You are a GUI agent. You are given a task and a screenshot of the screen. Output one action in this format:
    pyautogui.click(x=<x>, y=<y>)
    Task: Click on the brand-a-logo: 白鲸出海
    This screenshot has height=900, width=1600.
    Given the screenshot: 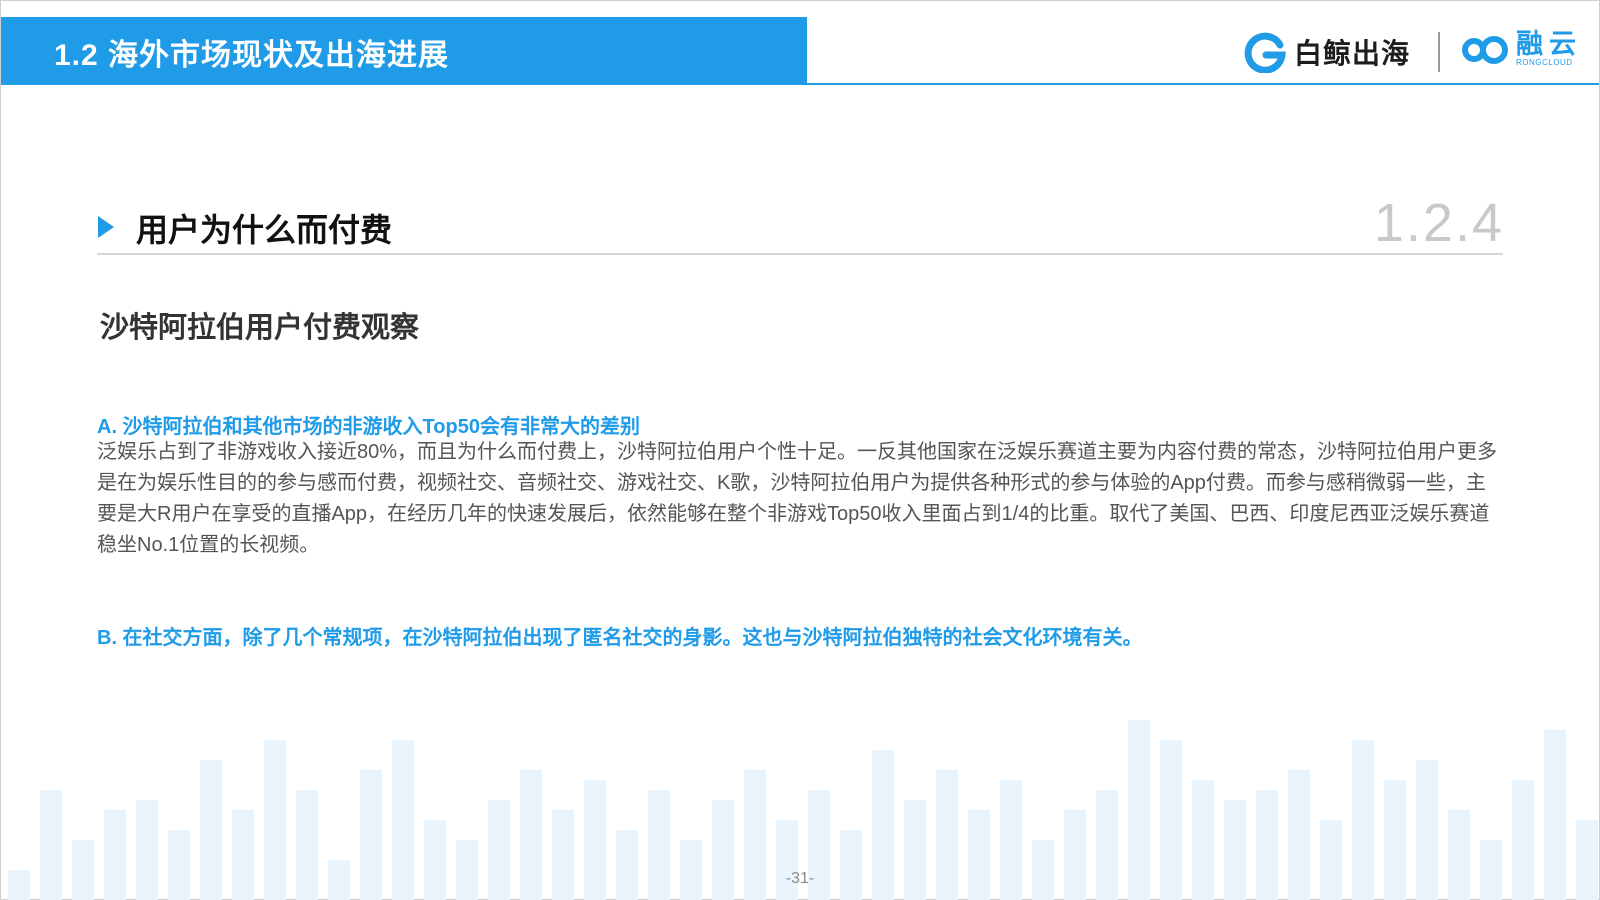 What is the action you would take?
    pyautogui.click(x=1327, y=52)
    